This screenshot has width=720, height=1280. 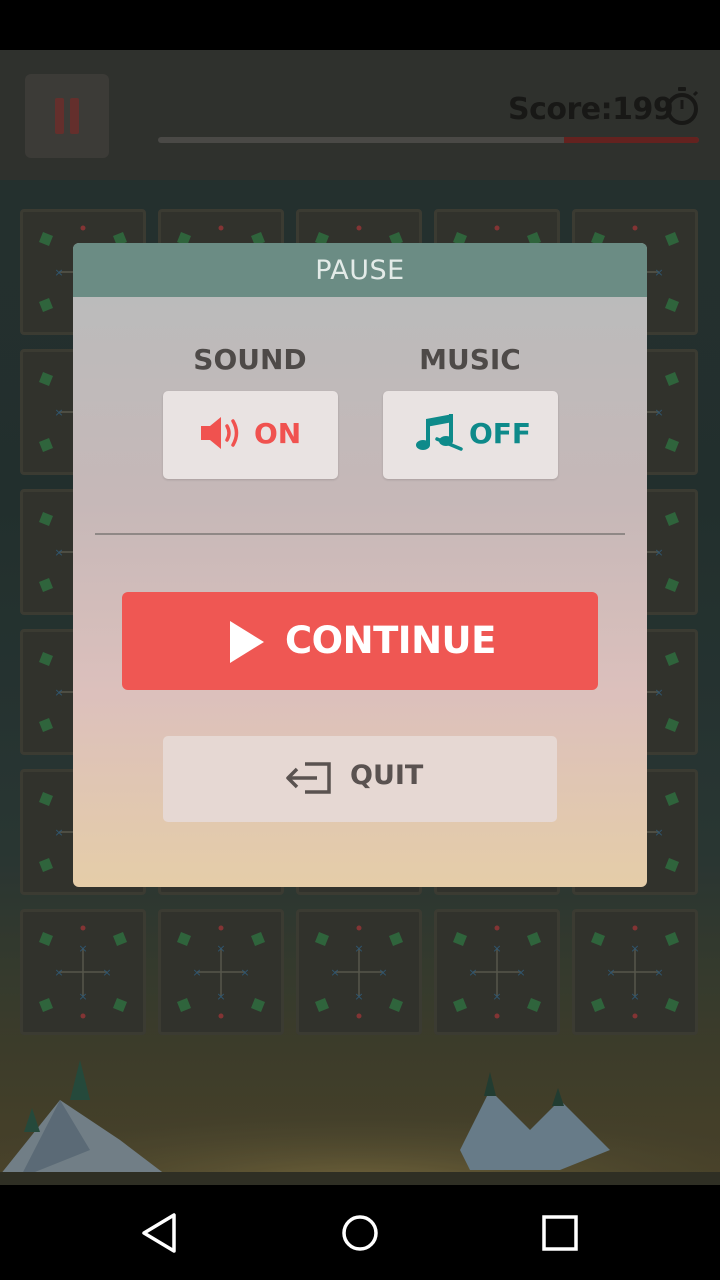 I want to click on continue-button: CONTINUE, so click(x=360, y=641).